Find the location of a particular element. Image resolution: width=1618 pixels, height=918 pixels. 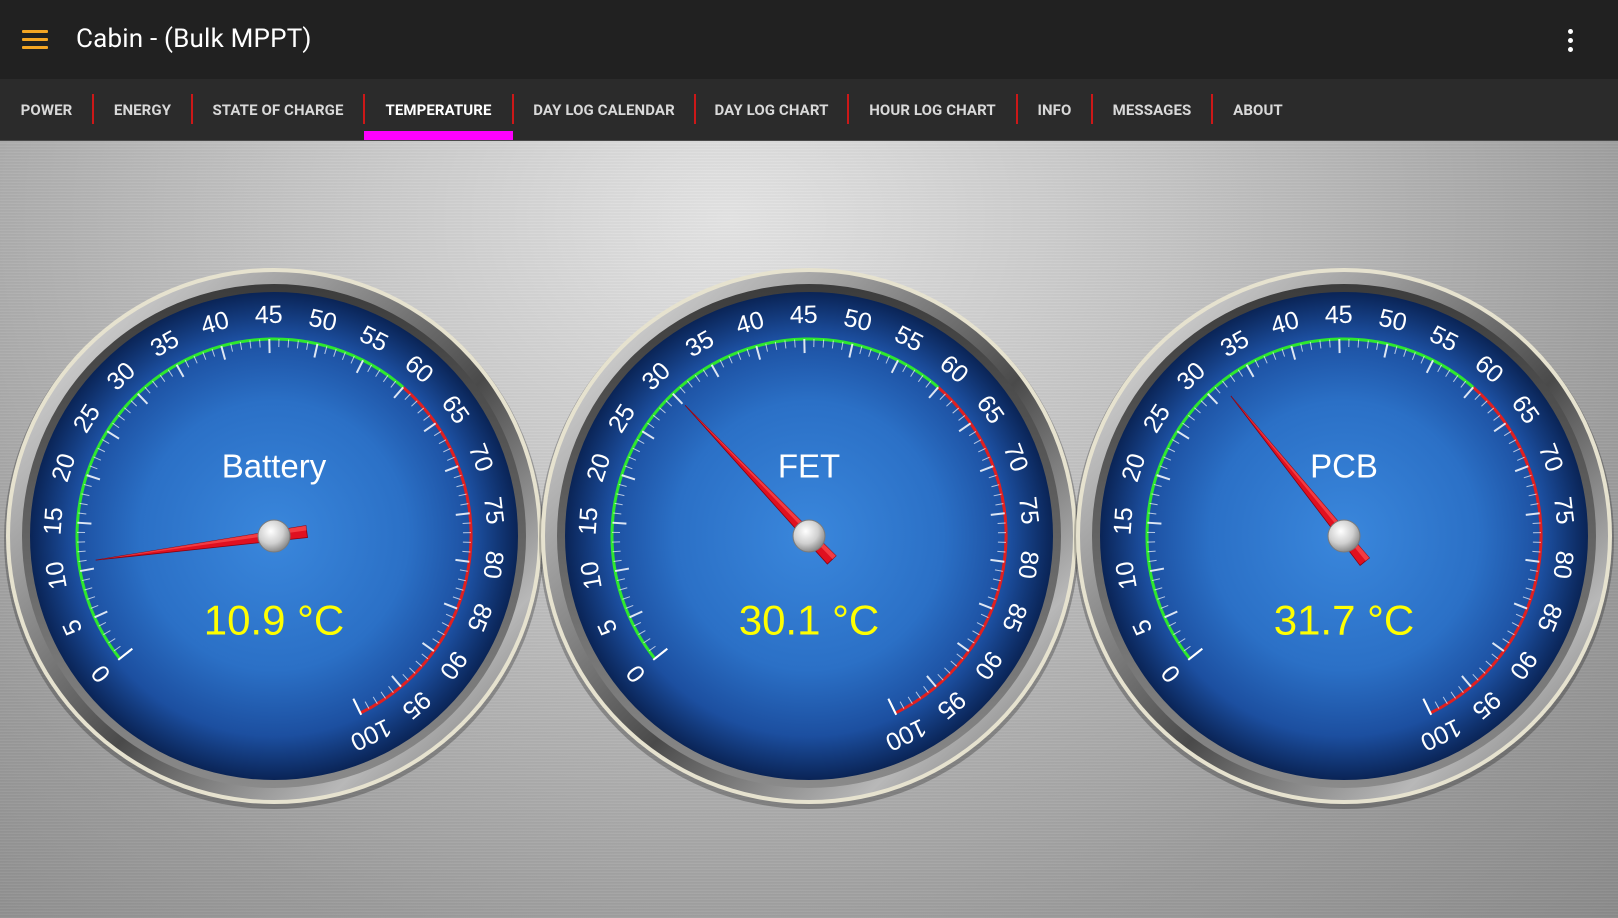

hamburger-menu-icon is located at coordinates (35, 40).